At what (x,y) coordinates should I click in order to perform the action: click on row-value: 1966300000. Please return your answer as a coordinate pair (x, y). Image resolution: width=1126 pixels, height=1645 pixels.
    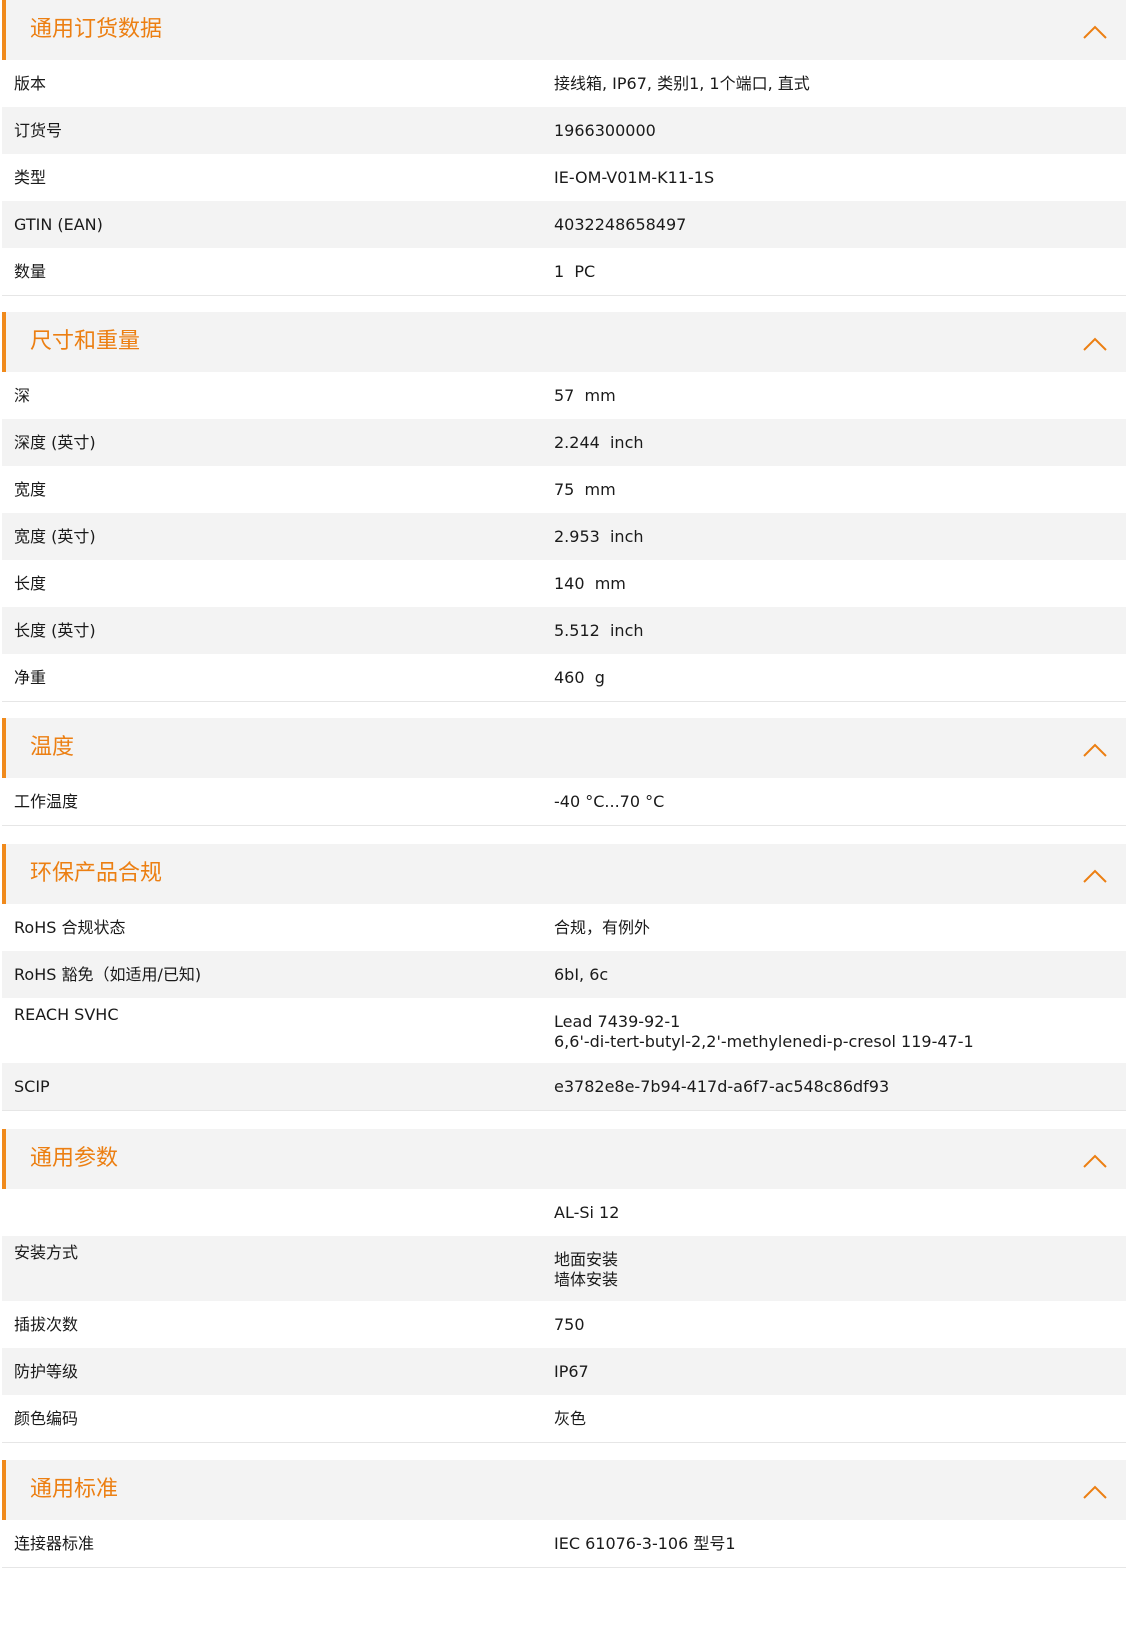
    Looking at the image, I should click on (605, 130).